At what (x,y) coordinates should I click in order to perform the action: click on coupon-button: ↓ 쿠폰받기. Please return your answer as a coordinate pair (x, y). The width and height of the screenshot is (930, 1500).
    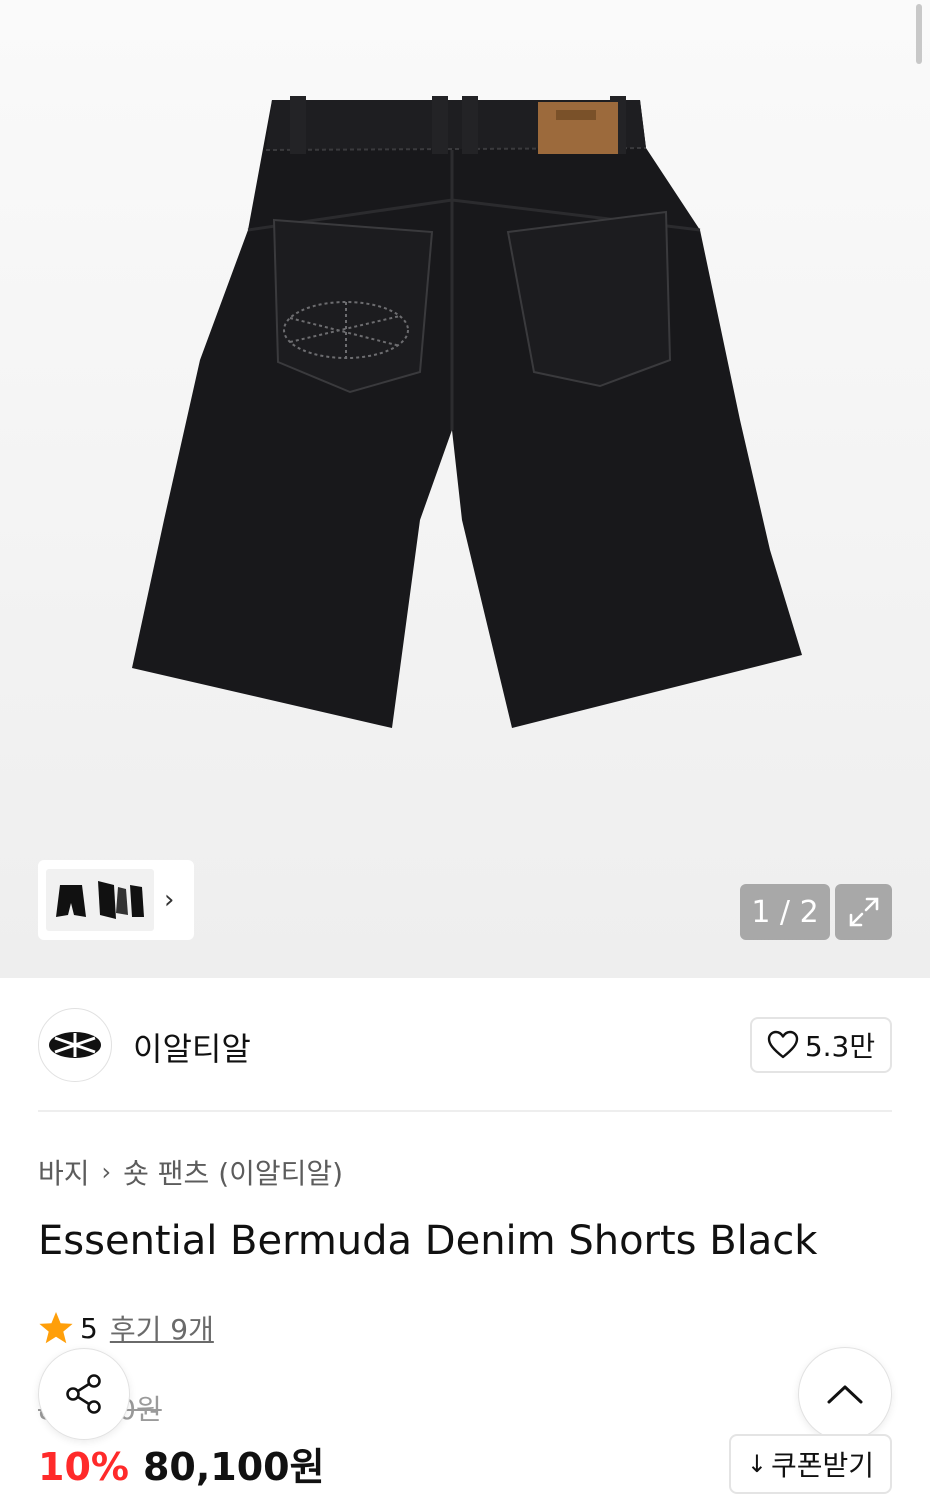
    Looking at the image, I should click on (810, 1464).